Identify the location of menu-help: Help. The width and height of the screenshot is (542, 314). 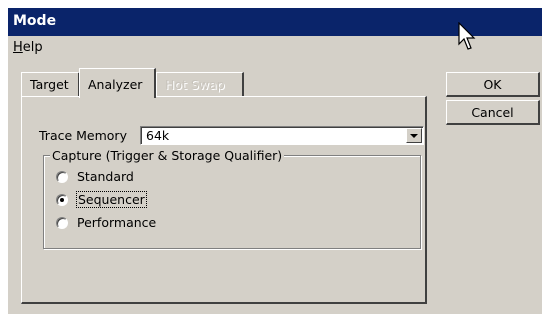
(28, 47).